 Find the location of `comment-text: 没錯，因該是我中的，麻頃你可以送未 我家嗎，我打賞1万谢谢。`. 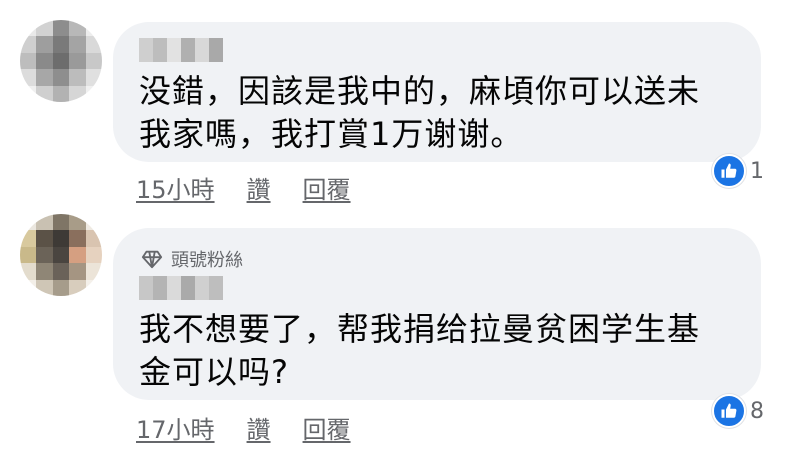

comment-text: 没錯，因該是我中的，麻頃你可以送未 我家嗎，我打賞1万谢谢。 is located at coordinates (420, 112).